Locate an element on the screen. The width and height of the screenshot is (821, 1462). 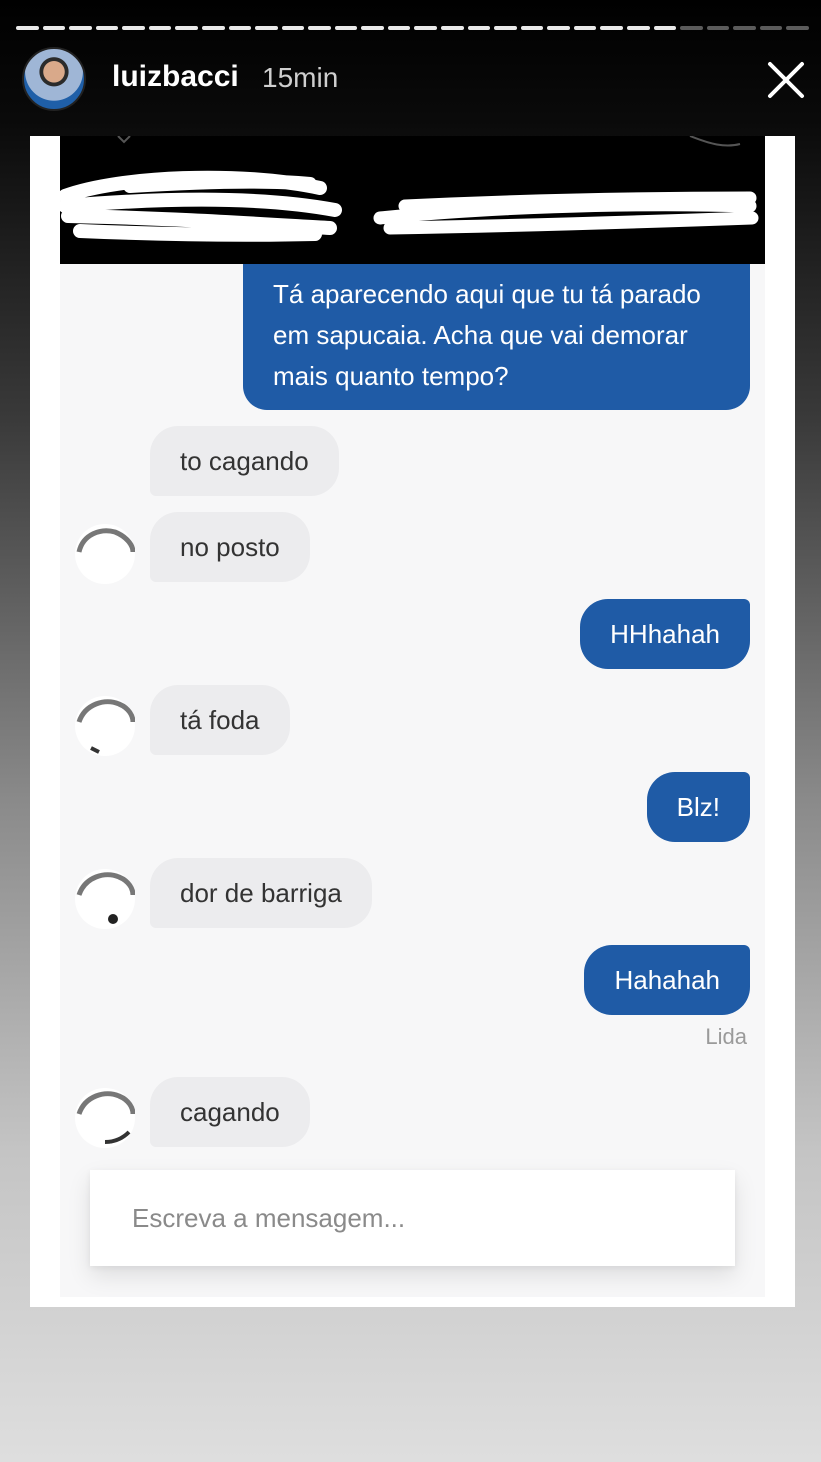
message-bubble: dor de barriga is located at coordinates (261, 893).